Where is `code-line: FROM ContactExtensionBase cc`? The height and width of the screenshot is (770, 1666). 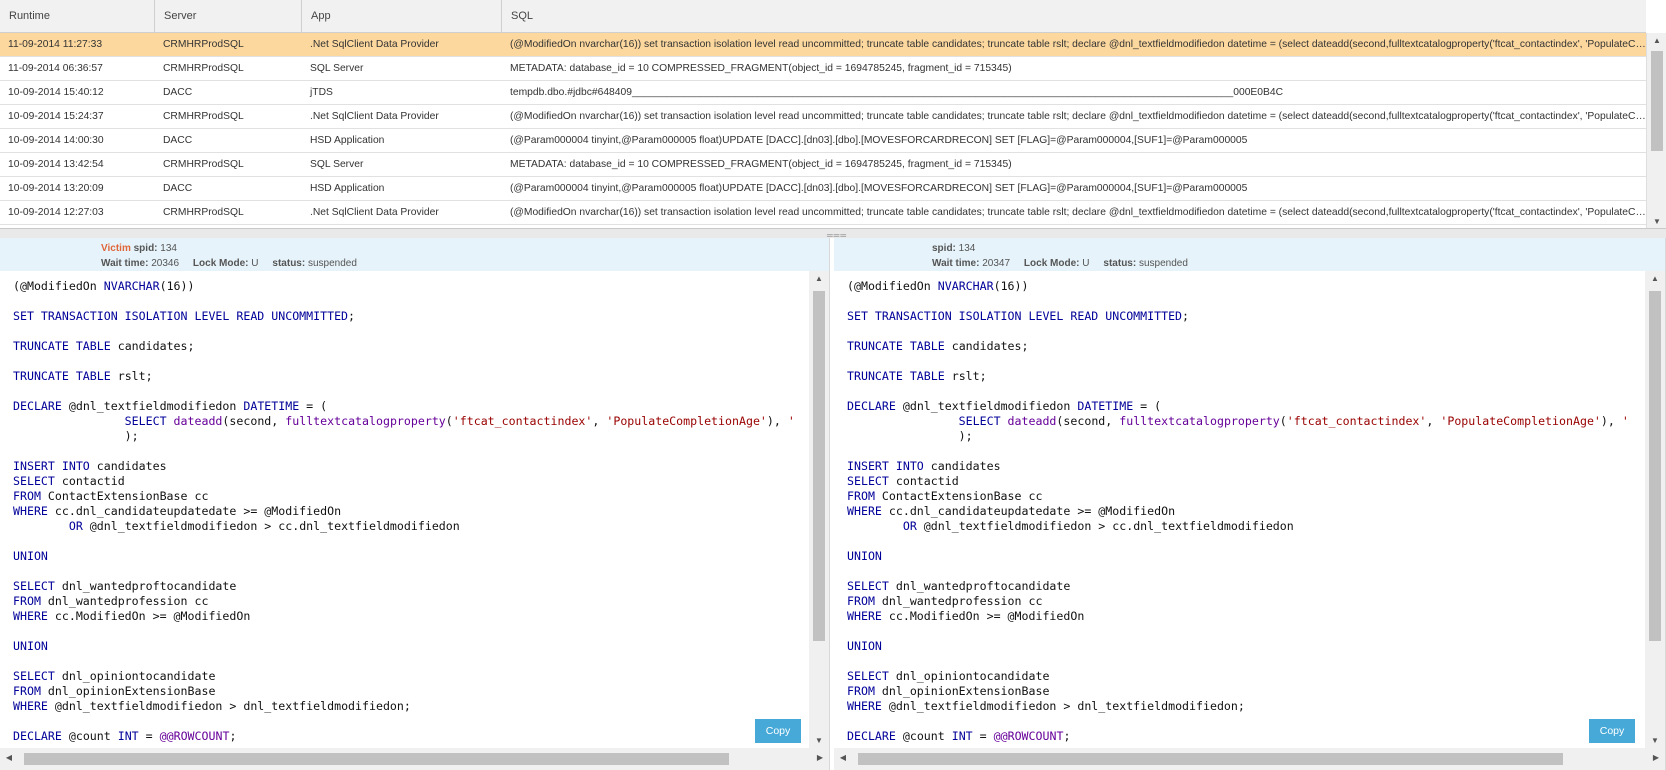 code-line: FROM ContactExtensionBase cc is located at coordinates (1246, 496).